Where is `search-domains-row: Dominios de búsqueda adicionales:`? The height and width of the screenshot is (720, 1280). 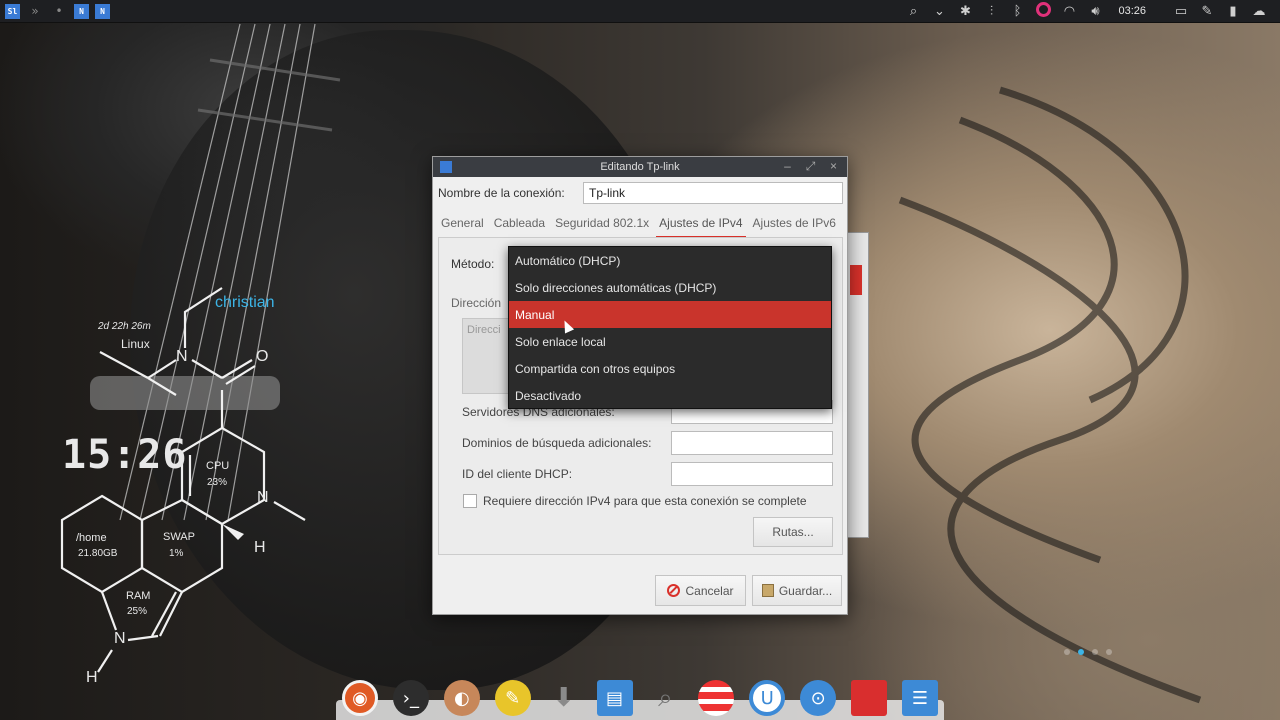 search-domains-row: Dominios de búsqueda adicionales: is located at coordinates (647, 443).